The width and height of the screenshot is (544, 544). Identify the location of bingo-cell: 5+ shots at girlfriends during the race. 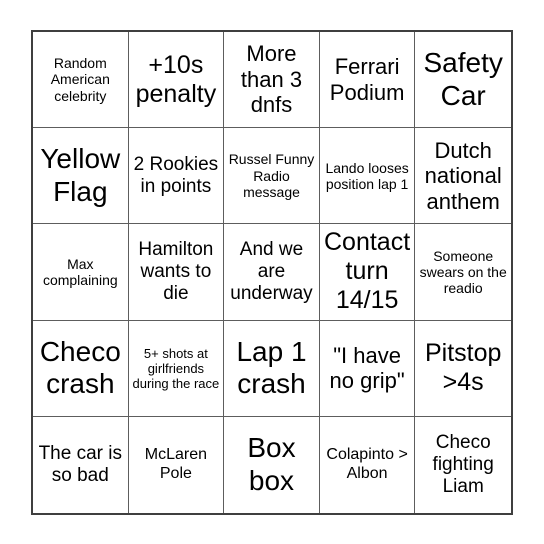
(176, 368).